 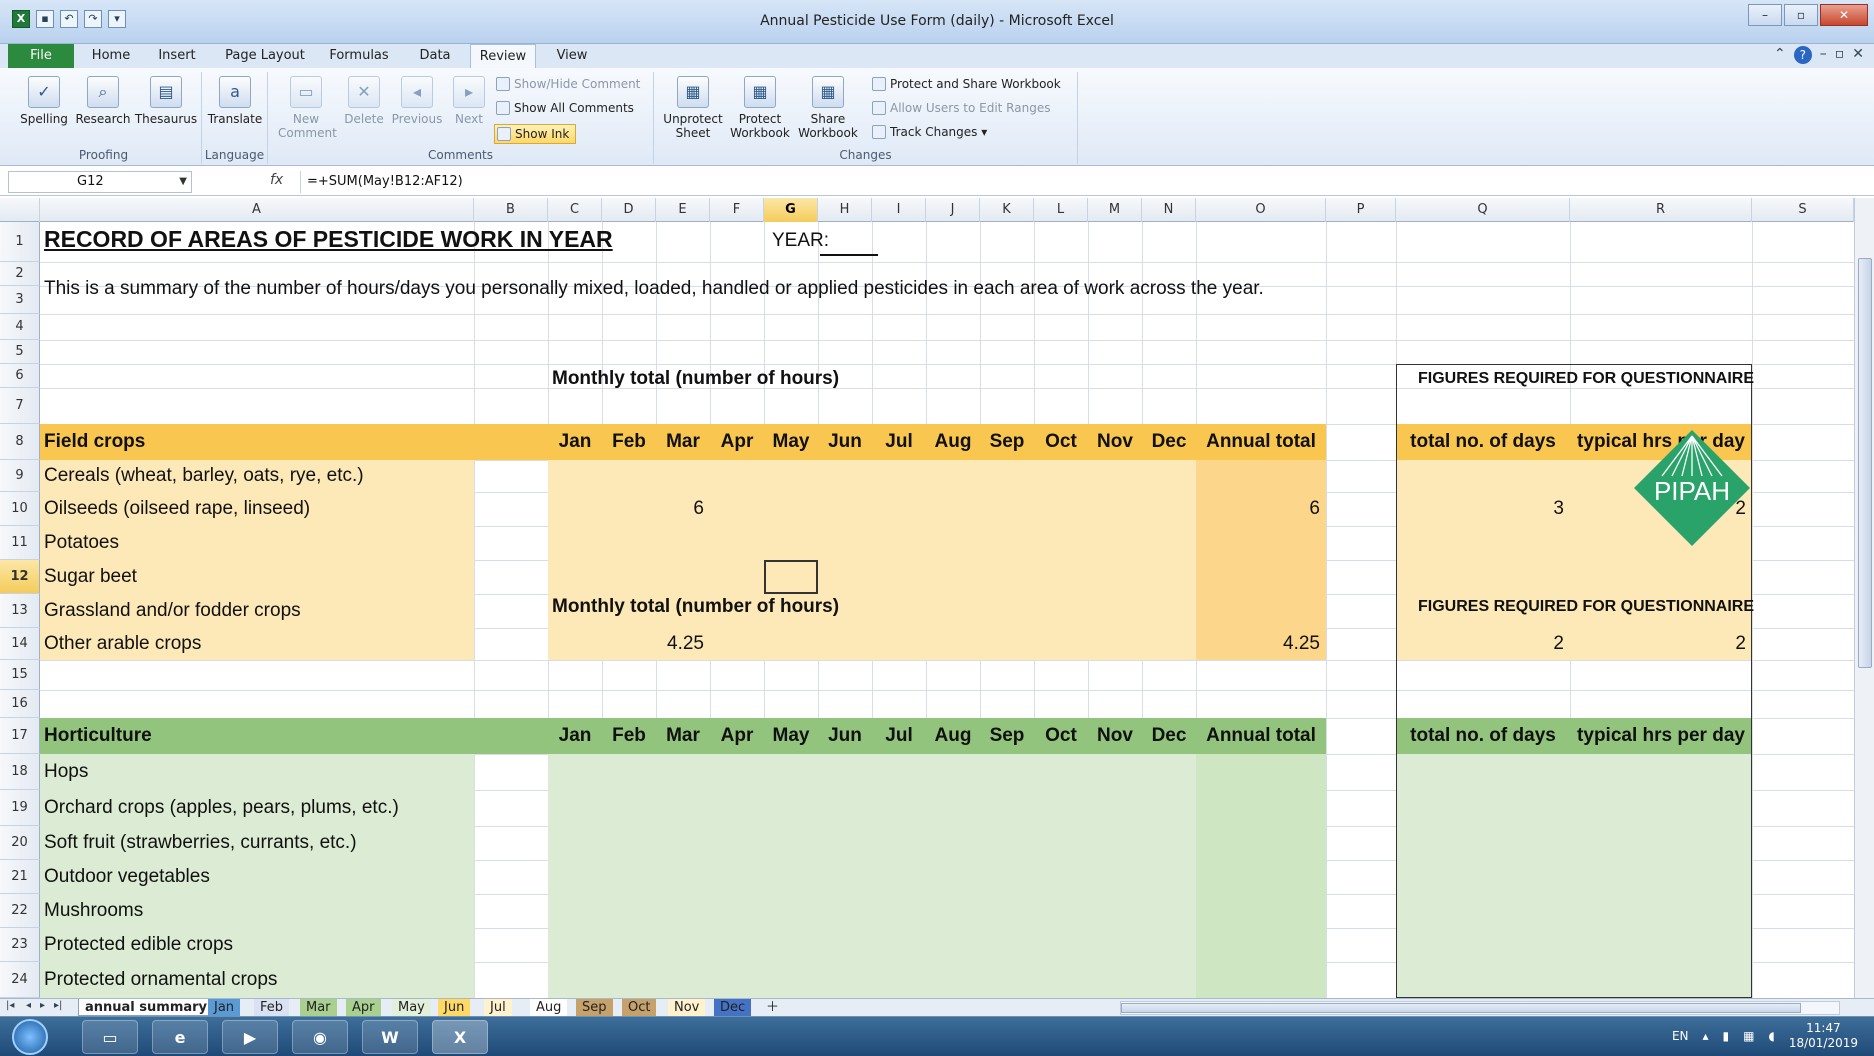 What do you see at coordinates (120, 644) in the screenshot?
I see `field-crop-name: Other arable crops` at bounding box center [120, 644].